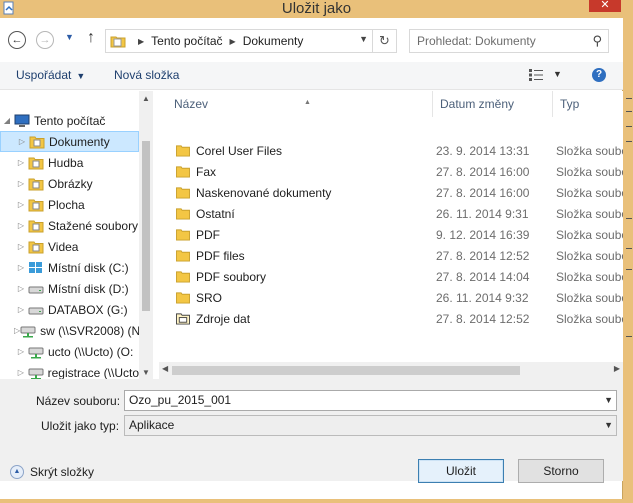  What do you see at coordinates (36, 184) in the screenshot?
I see `pictures-folder-icon` at bounding box center [36, 184].